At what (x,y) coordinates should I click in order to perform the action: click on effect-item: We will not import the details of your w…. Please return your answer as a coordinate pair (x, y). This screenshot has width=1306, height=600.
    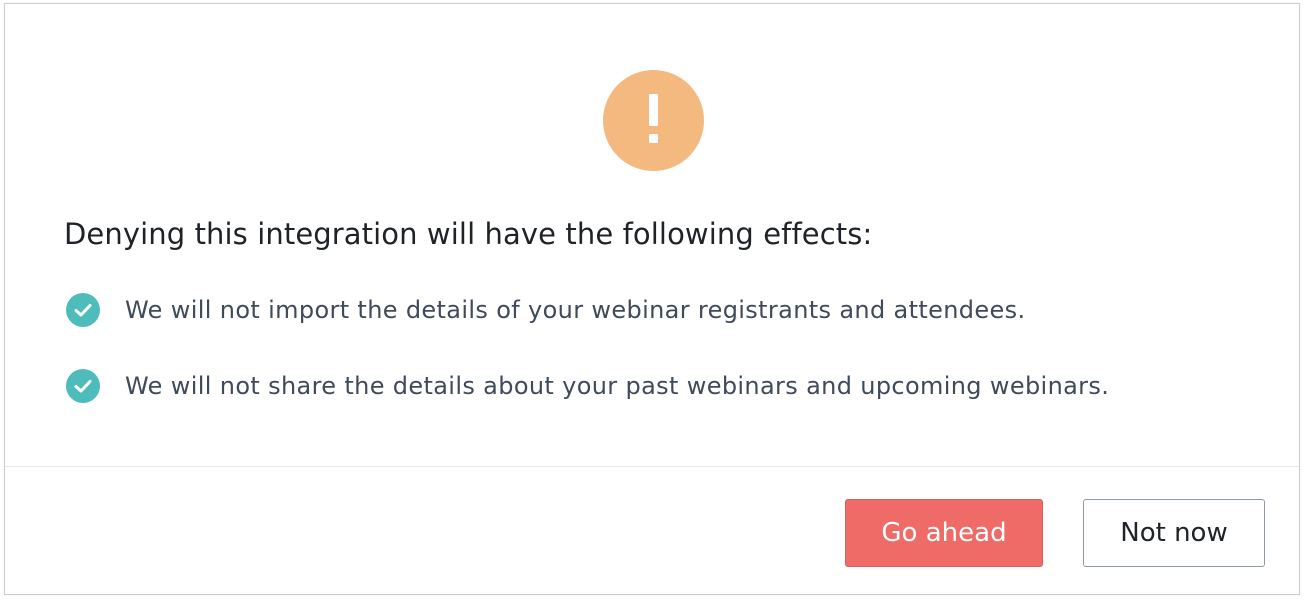
    Looking at the image, I should click on (545, 310).